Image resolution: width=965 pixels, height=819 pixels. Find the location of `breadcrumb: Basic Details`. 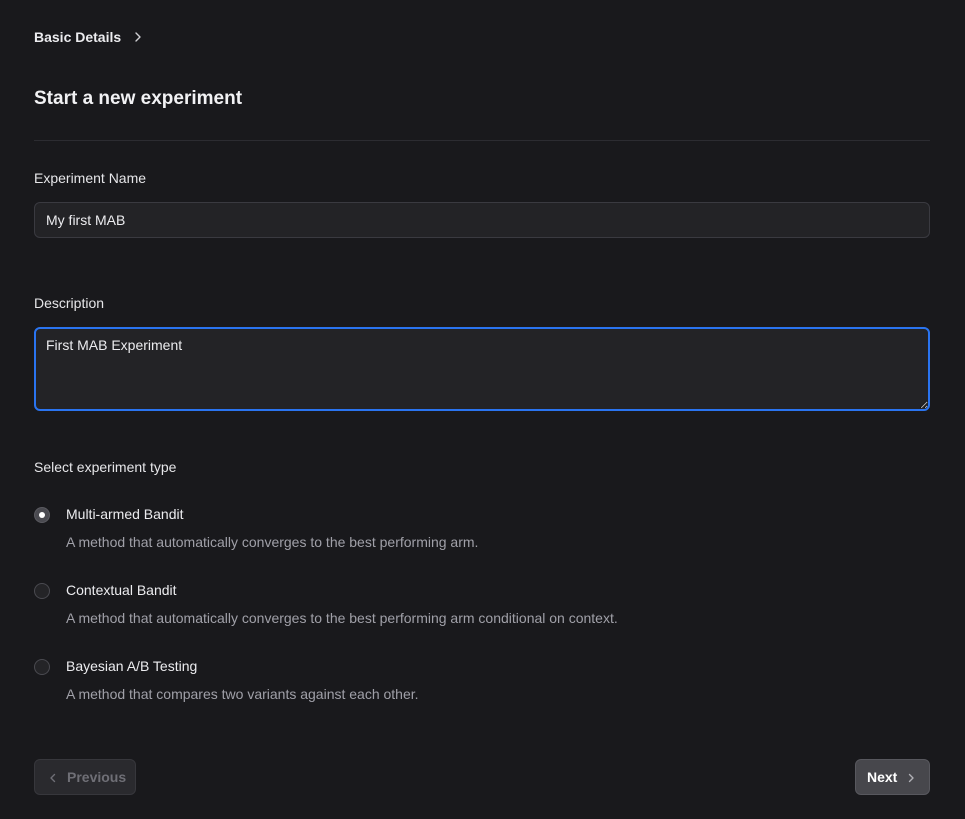

breadcrumb: Basic Details is located at coordinates (89, 37).